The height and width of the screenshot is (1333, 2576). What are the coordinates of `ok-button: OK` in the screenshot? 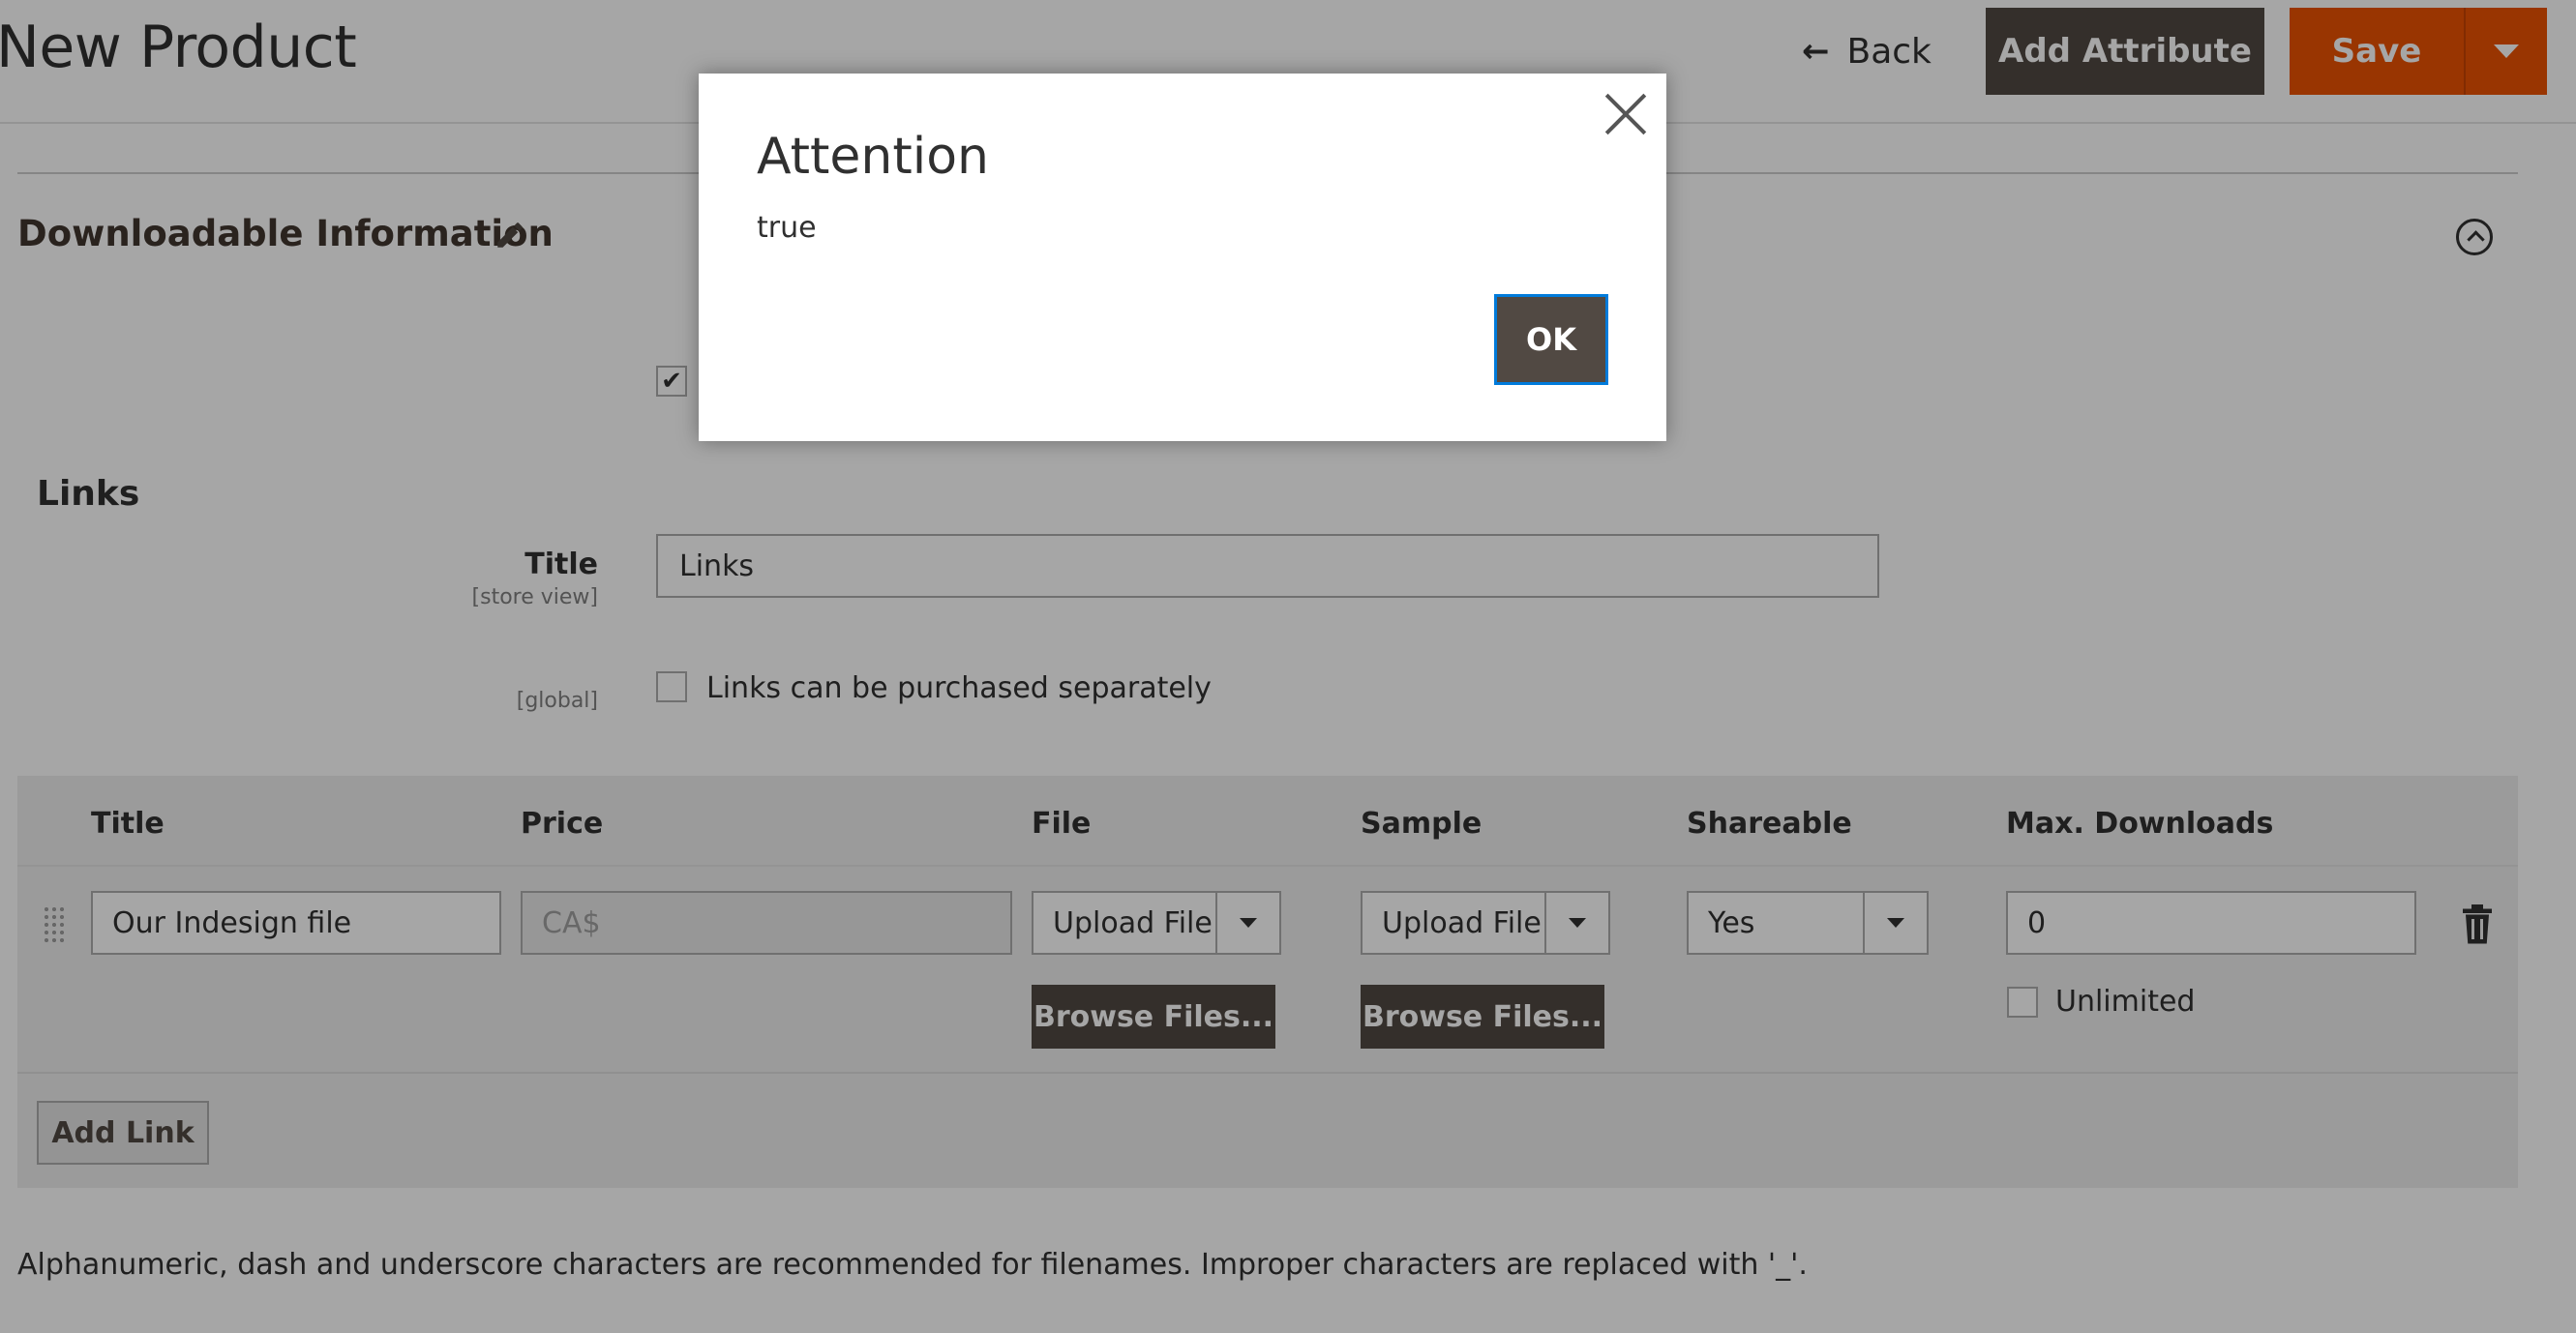 It's located at (1551, 339).